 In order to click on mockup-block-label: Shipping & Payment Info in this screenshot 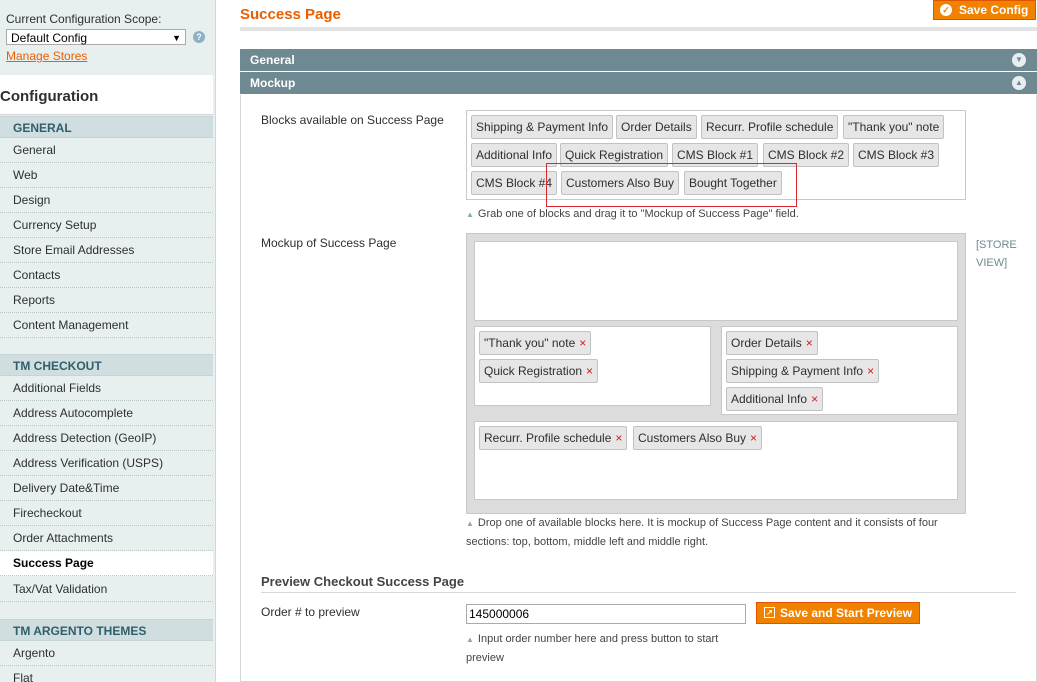, I will do `click(797, 371)`.